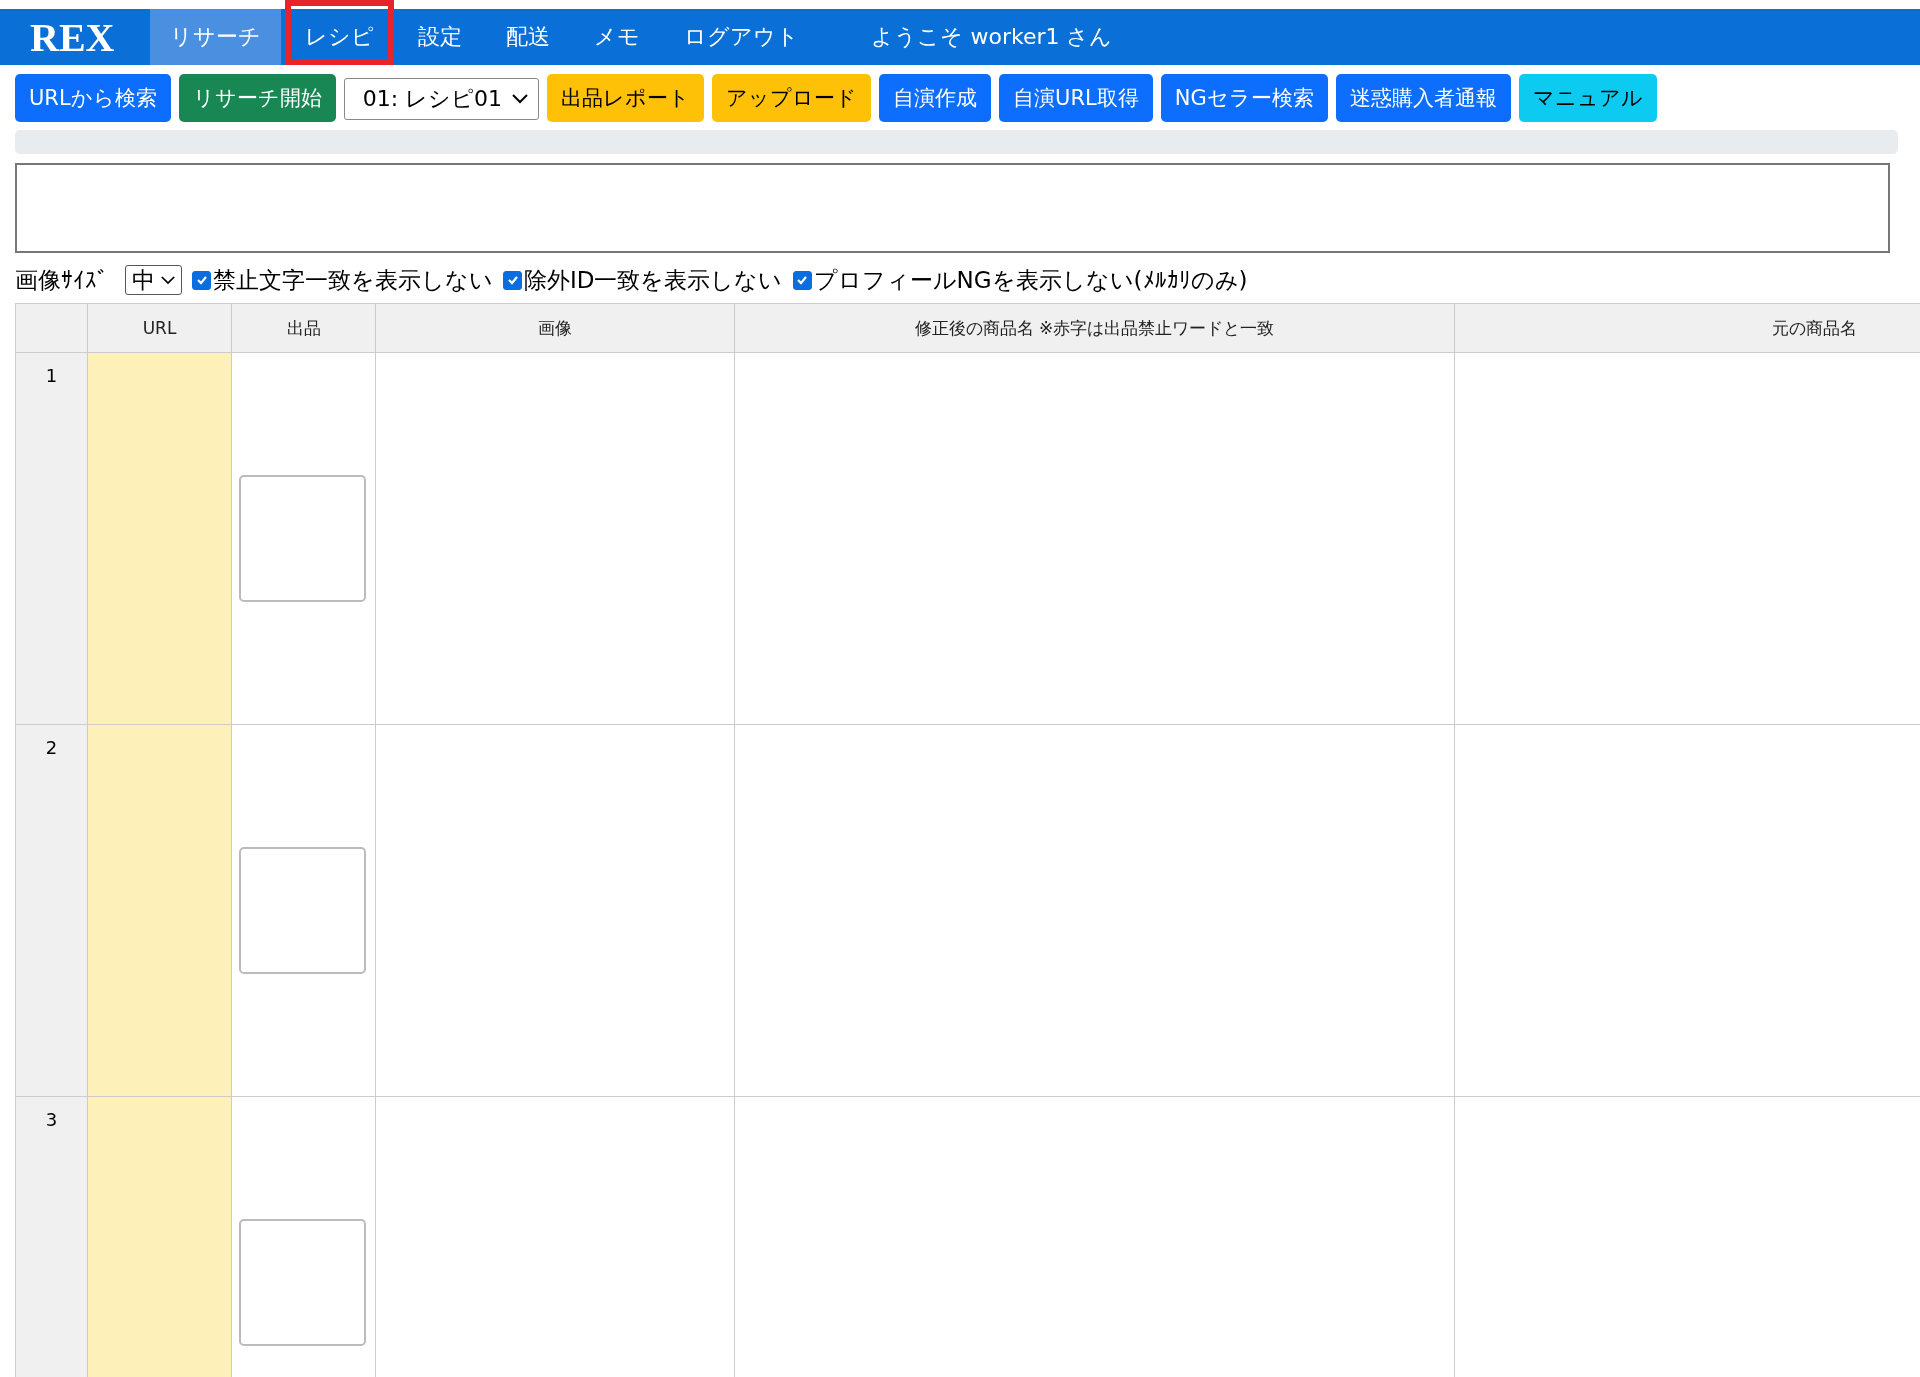 The image size is (1920, 1377). I want to click on row-number: 3, so click(51, 1236).